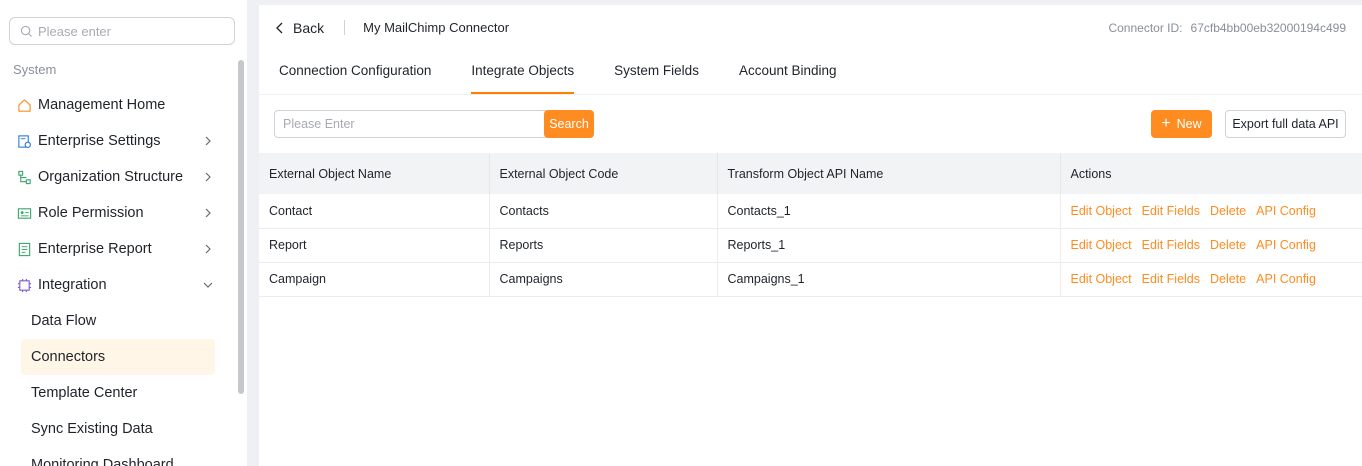  I want to click on object-search: Search, so click(435, 124).